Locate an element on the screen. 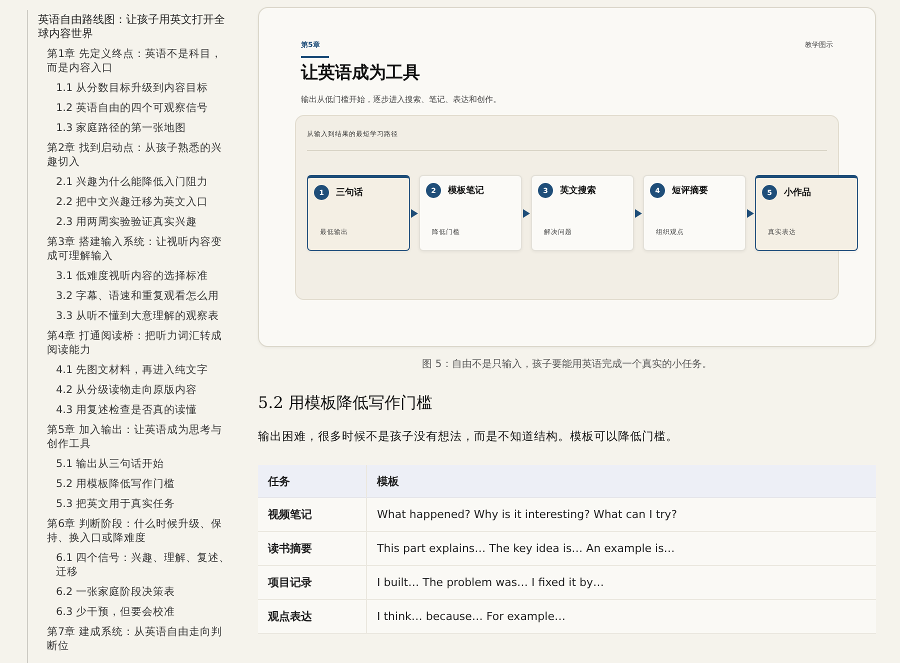  toc-link: 1.1 从分数目标升级到内容目标 is located at coordinates (144, 88).